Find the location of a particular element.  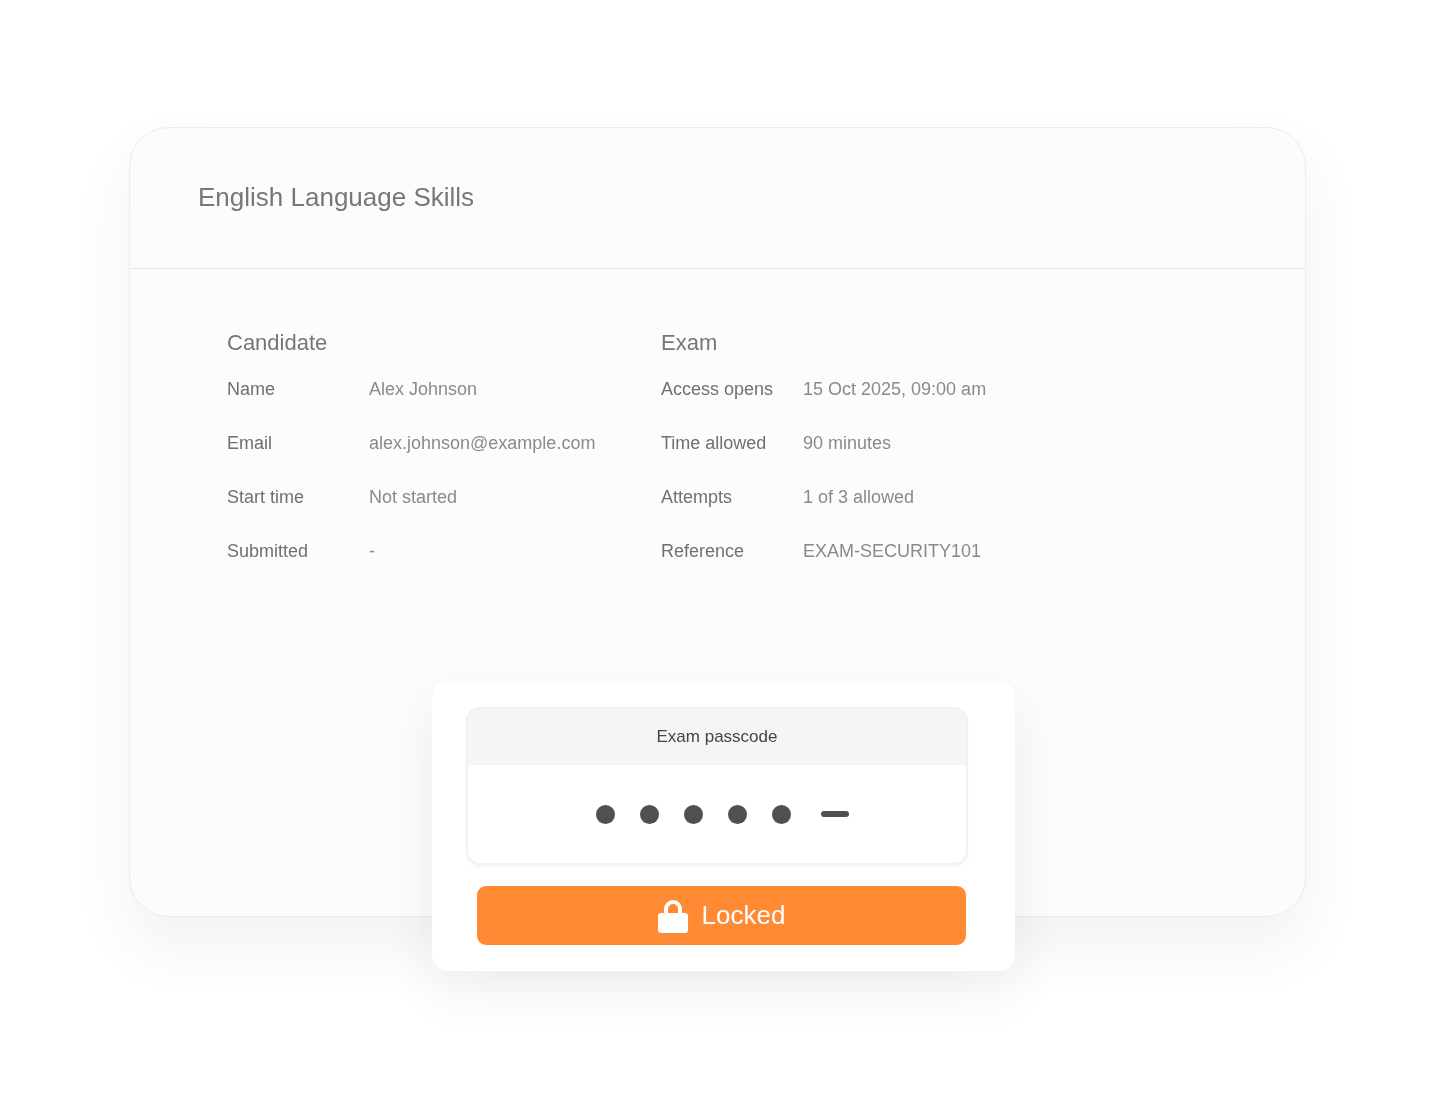

field-label: Reference is located at coordinates (703, 551).